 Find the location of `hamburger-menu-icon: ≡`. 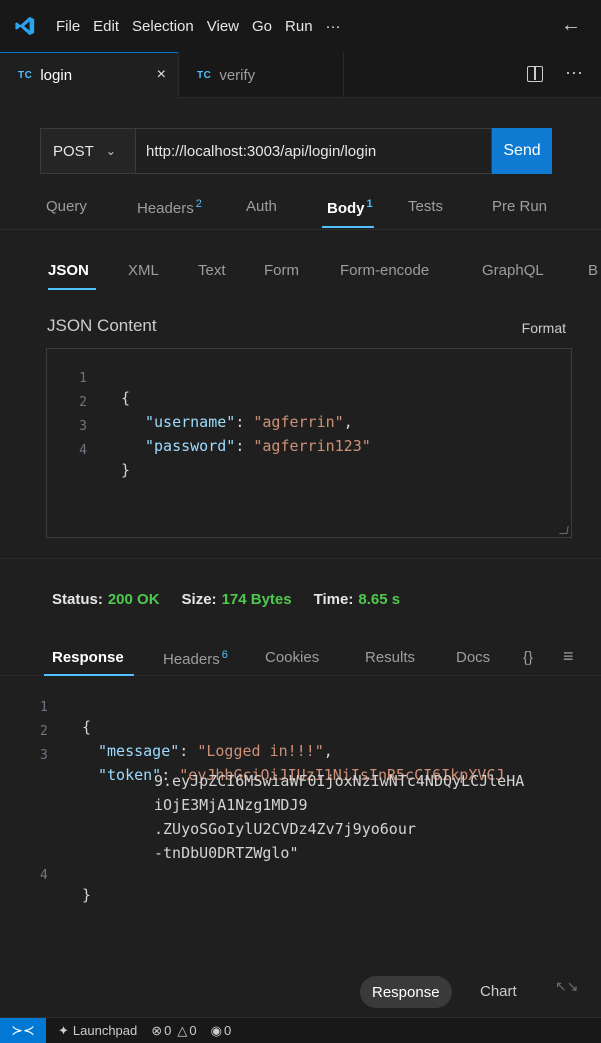

hamburger-menu-icon: ≡ is located at coordinates (568, 656).